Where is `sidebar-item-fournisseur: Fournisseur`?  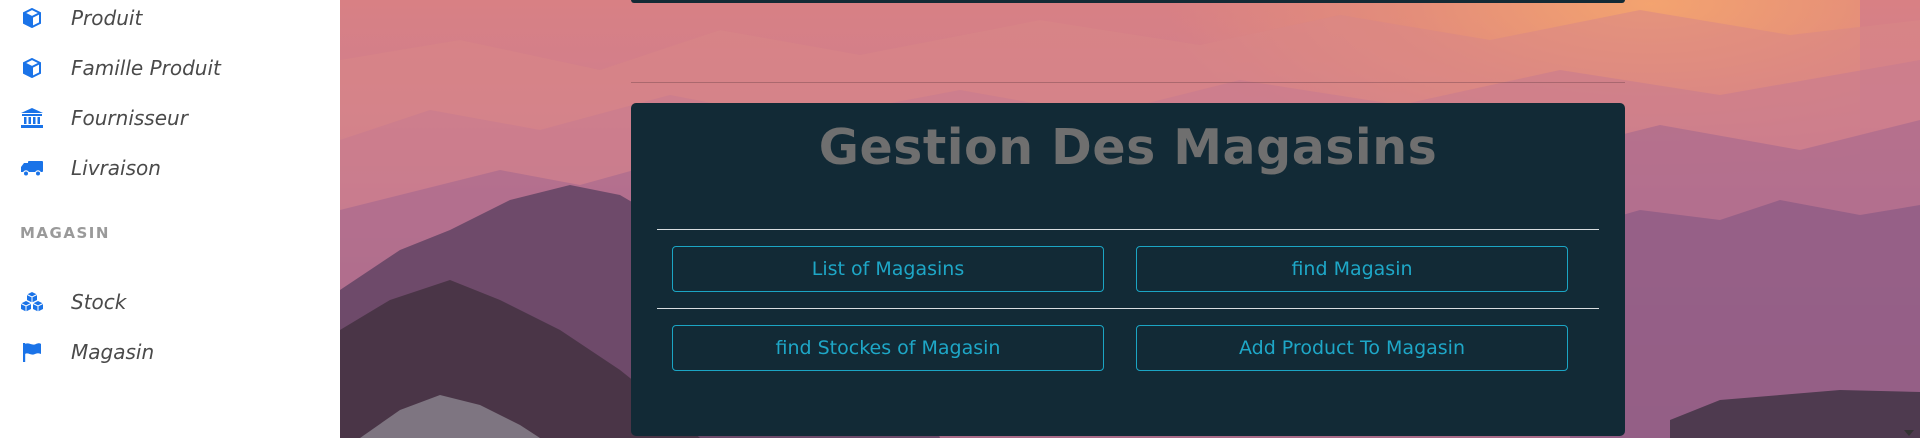
sidebar-item-fournisseur: Fournisseur is located at coordinates (170, 118).